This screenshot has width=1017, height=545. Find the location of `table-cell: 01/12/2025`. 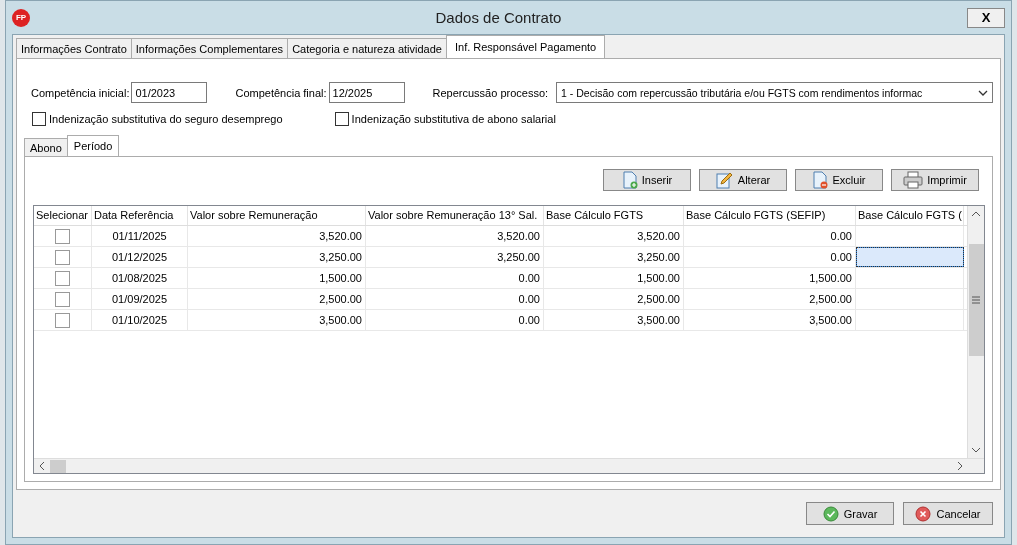

table-cell: 01/12/2025 is located at coordinates (140, 257).